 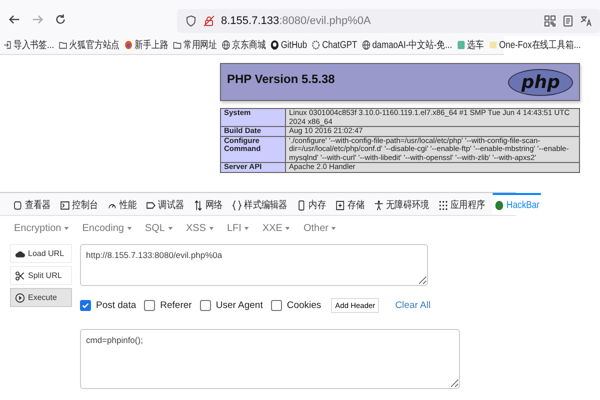 I want to click on bookmark-item: 火狐官方站点, so click(x=89, y=45).